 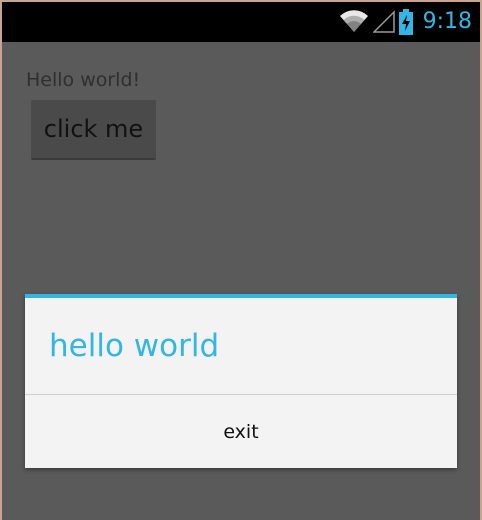 I want to click on signal-icon, so click(x=383, y=22).